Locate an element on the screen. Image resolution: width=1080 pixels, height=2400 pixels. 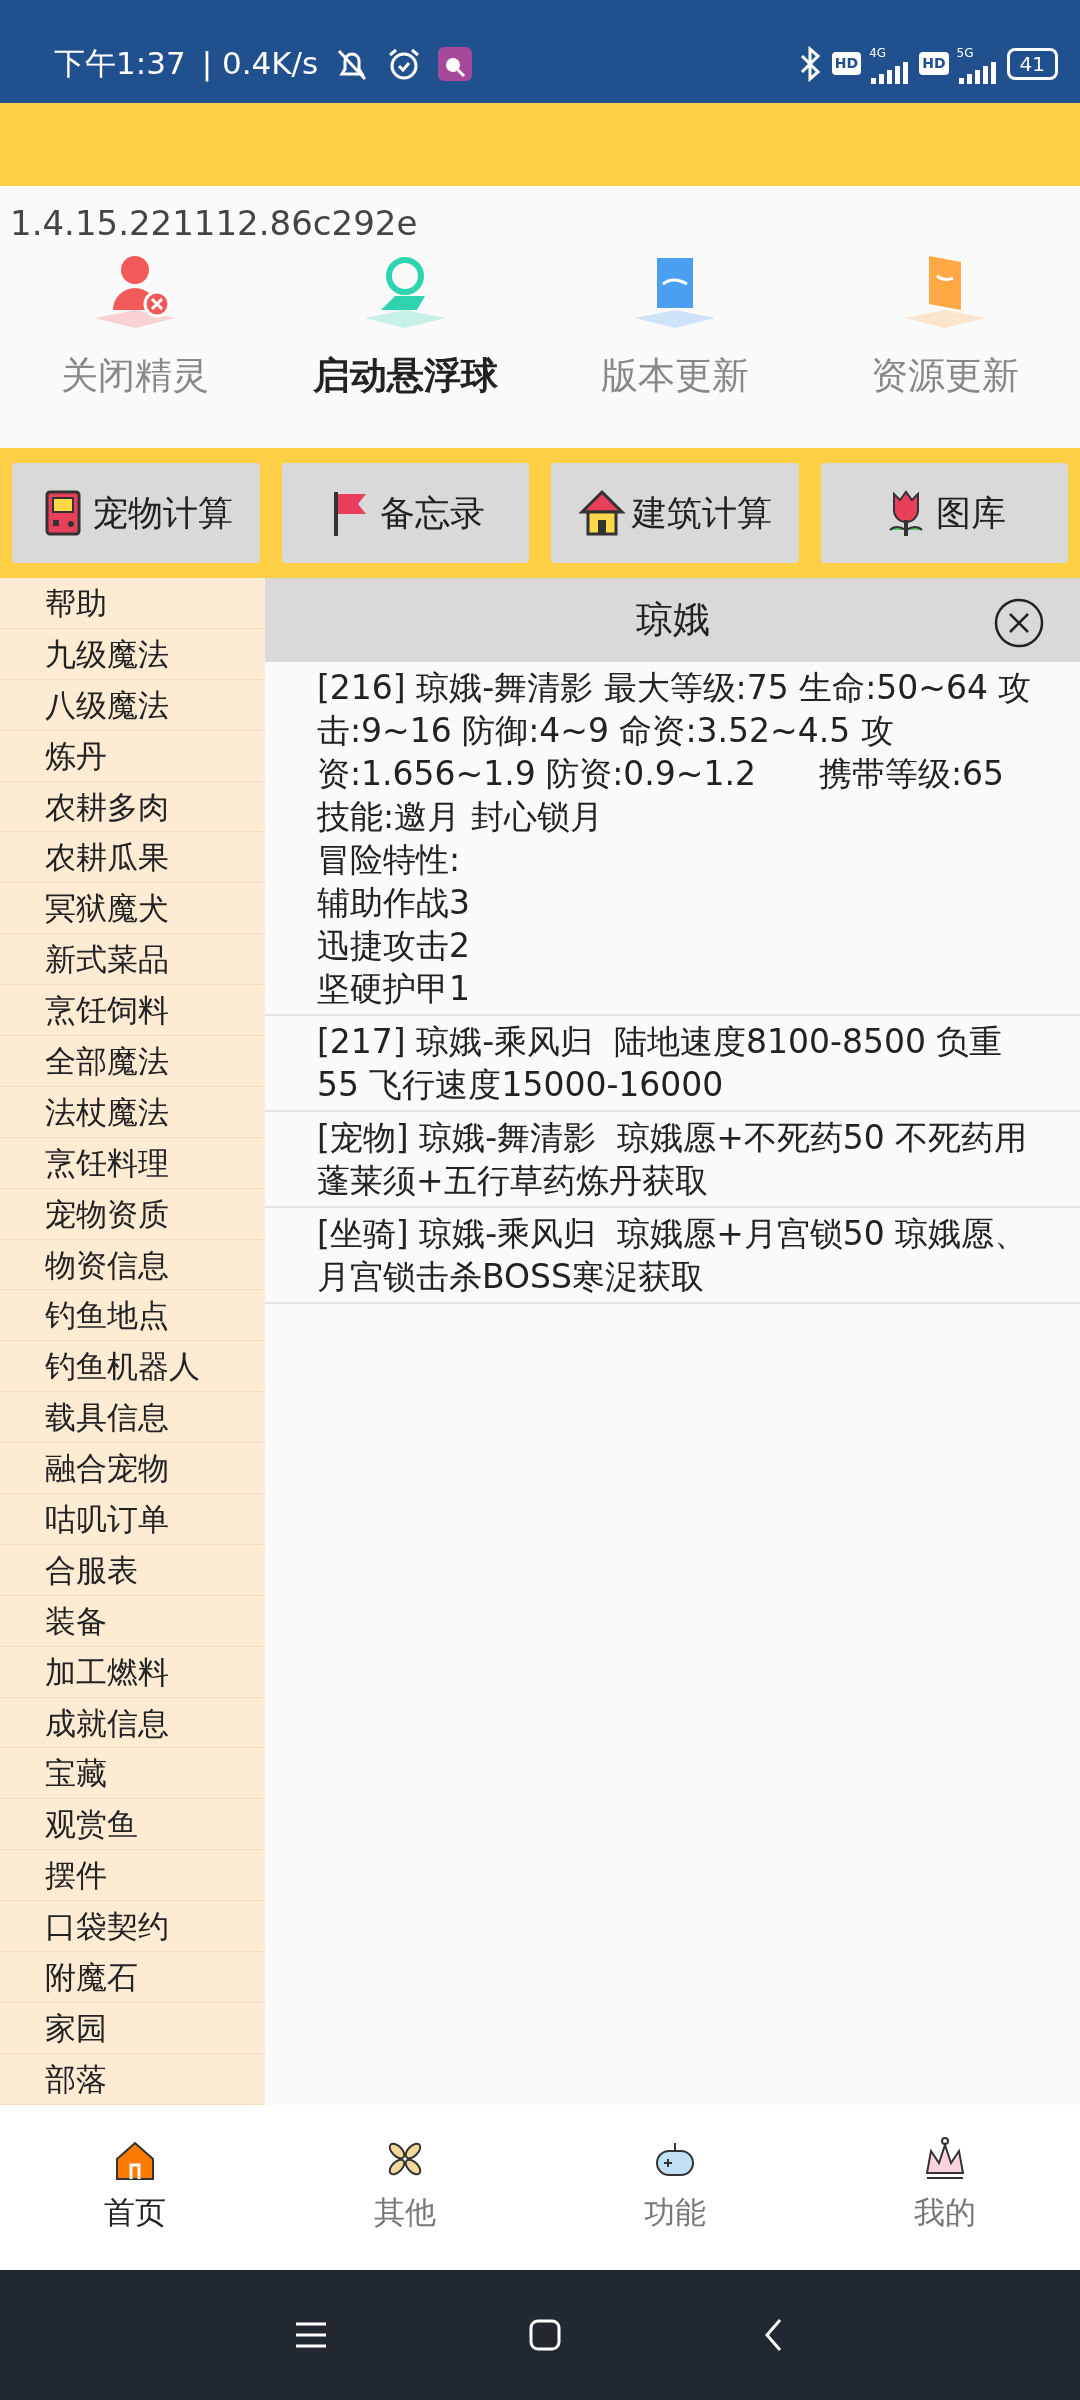
clock-text: 下午1:37 is located at coordinates (120, 64).